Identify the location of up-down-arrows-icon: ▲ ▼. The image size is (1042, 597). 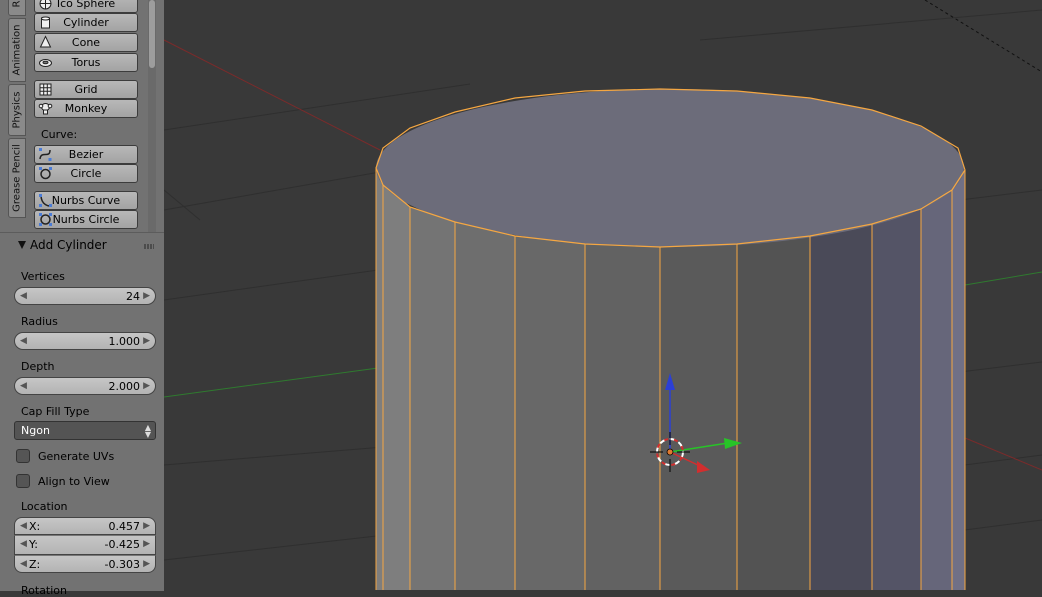
(147, 431).